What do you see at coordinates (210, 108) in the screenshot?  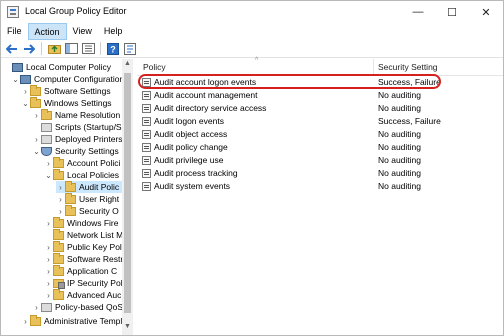 I see `policy-name: Audit directory service access` at bounding box center [210, 108].